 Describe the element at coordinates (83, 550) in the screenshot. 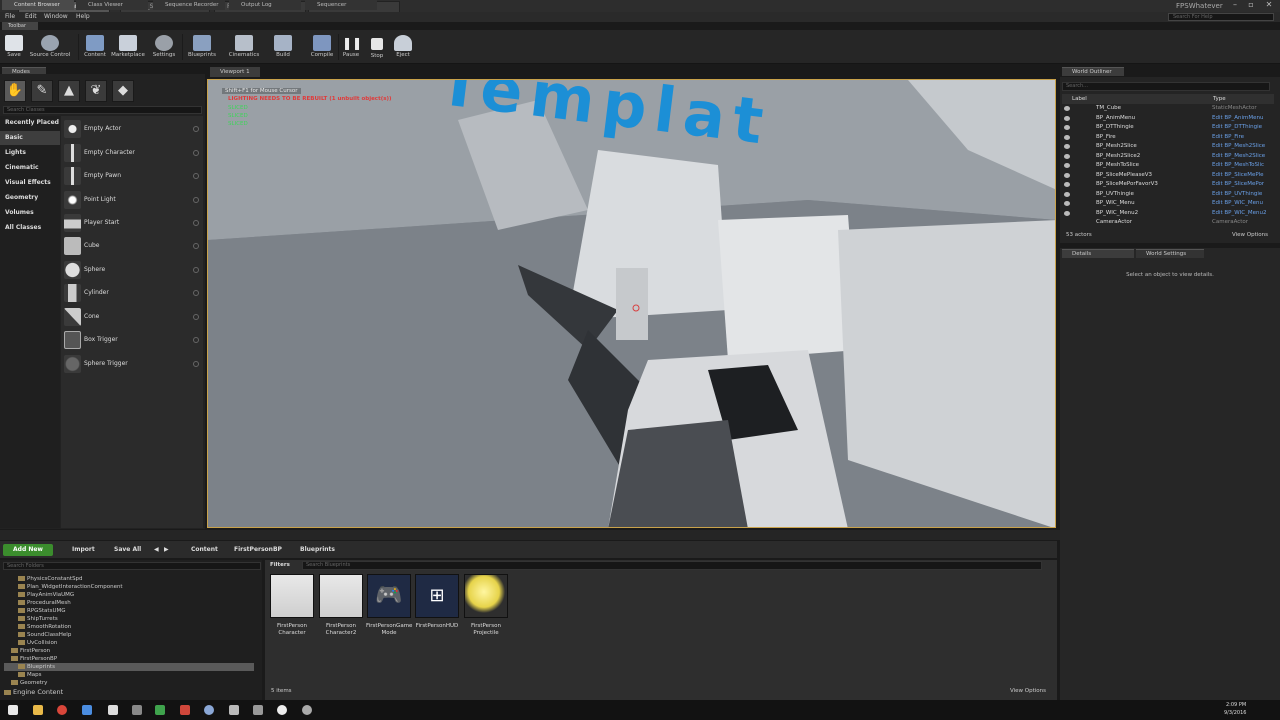

I see `import-button: Import` at that location.